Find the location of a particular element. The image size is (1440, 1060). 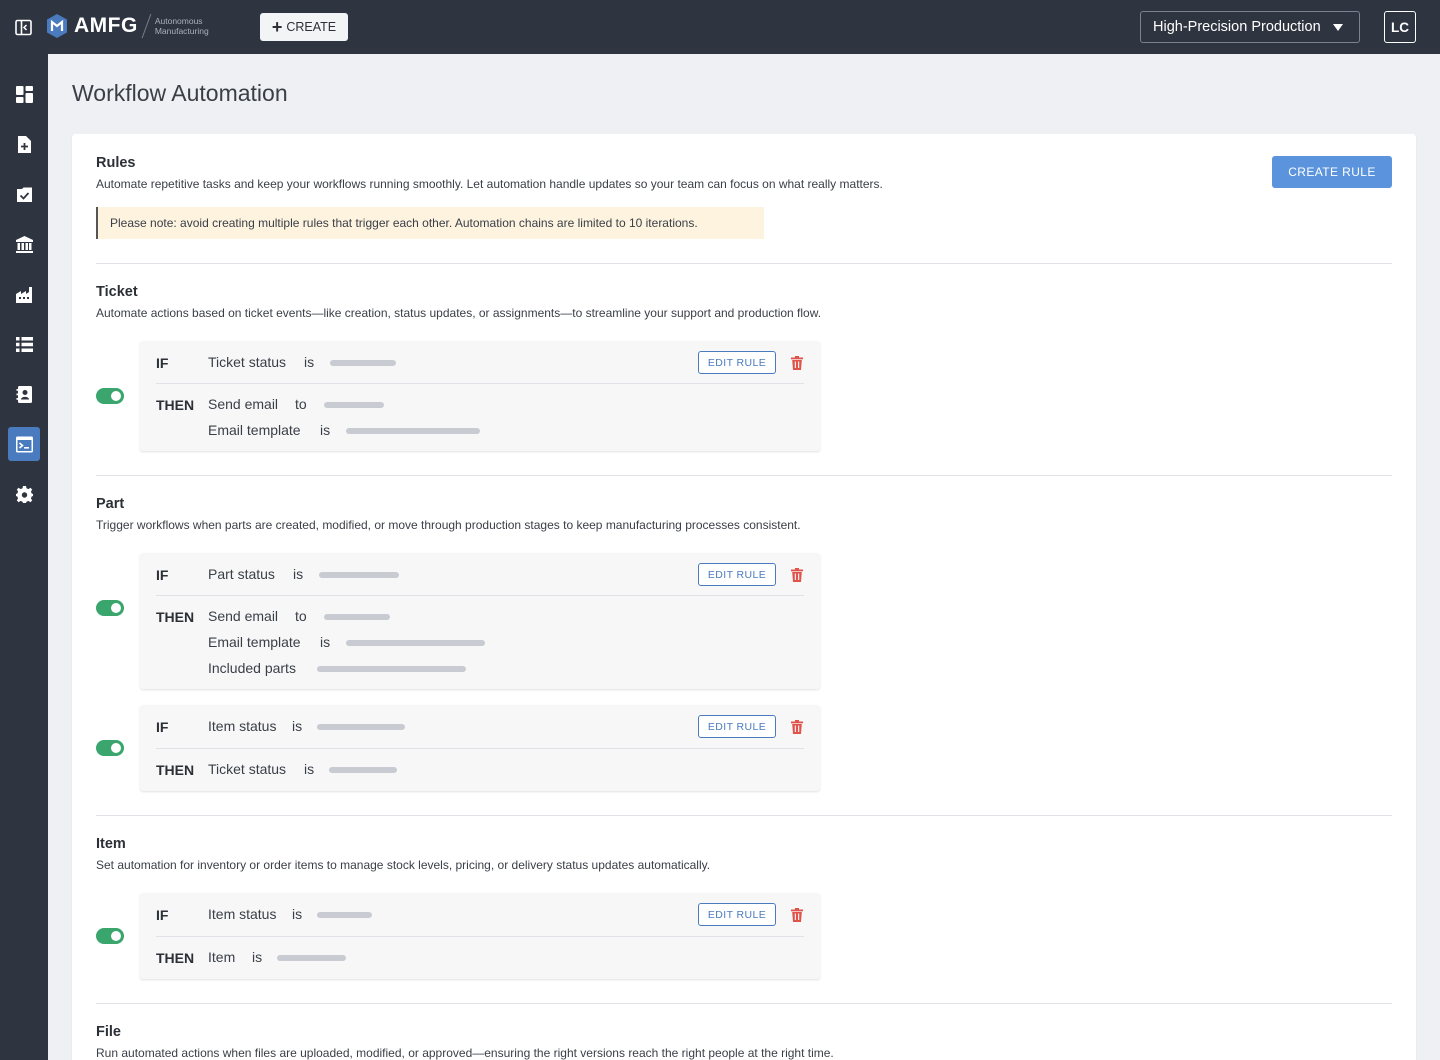

condition-field: Ticket status is located at coordinates (247, 362).